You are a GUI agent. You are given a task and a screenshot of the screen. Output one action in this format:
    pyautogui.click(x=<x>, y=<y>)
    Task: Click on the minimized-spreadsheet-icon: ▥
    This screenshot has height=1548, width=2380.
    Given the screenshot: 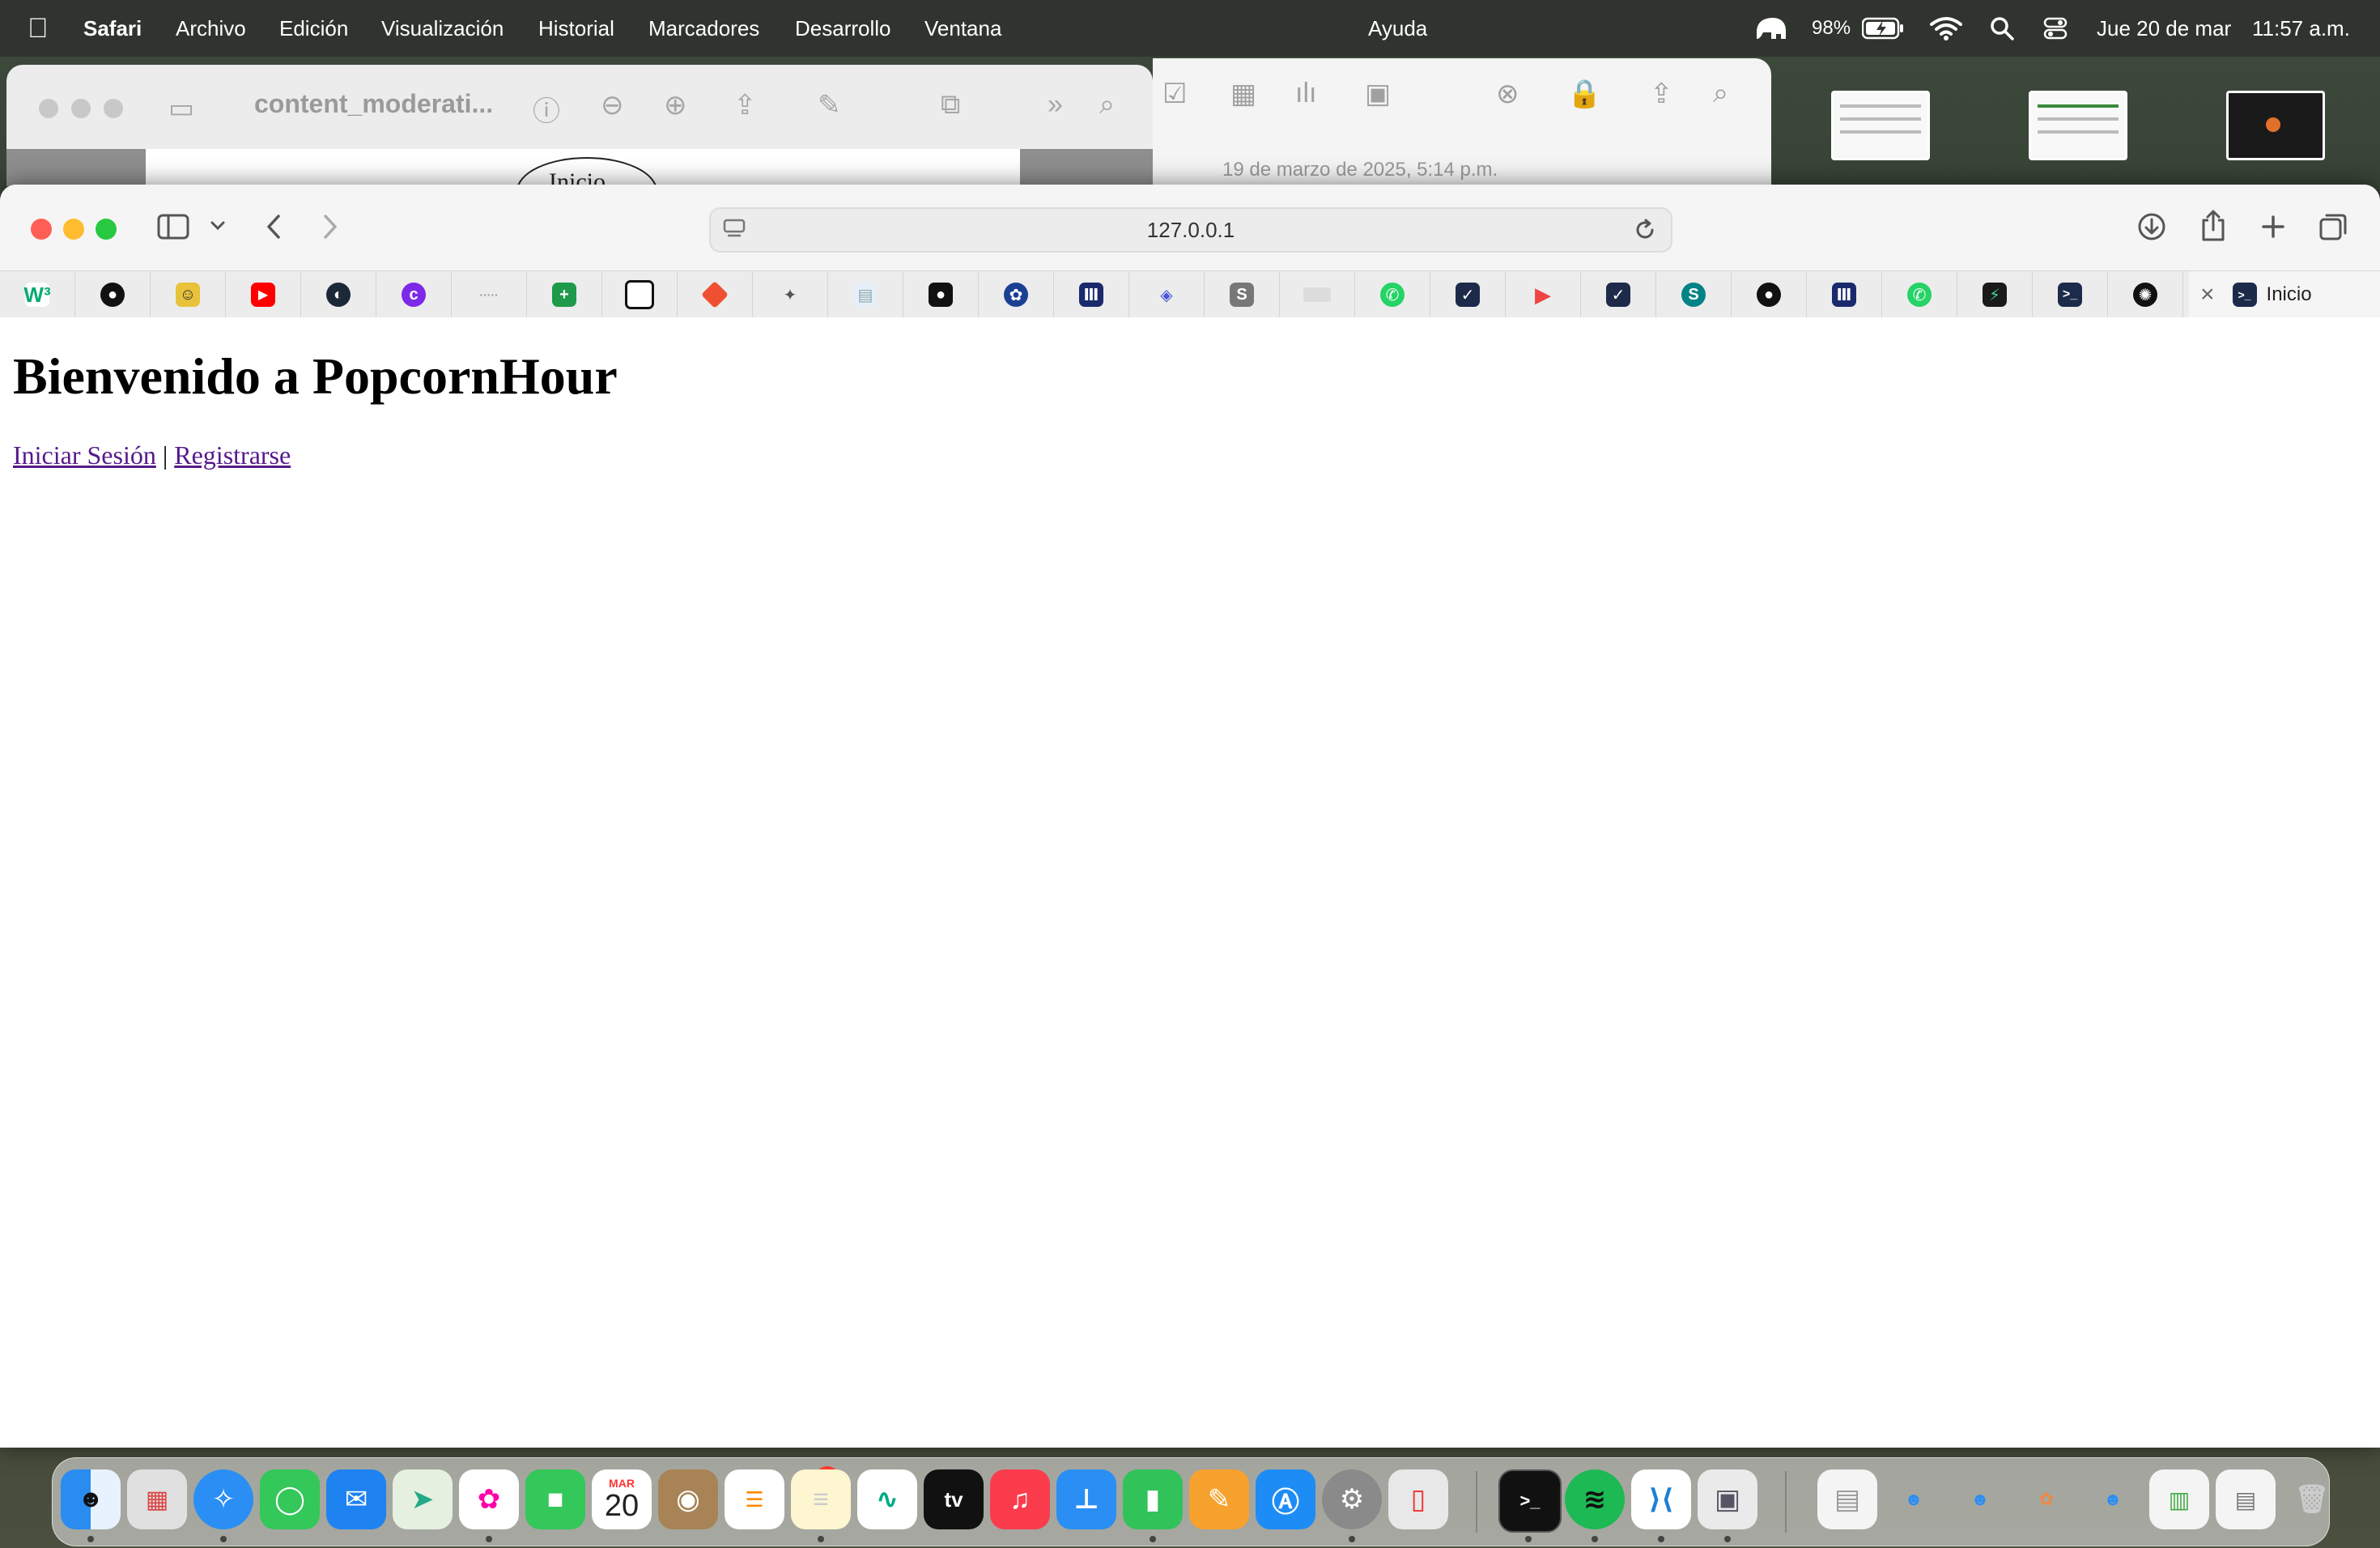 What is the action you would take?
    pyautogui.click(x=2179, y=1499)
    